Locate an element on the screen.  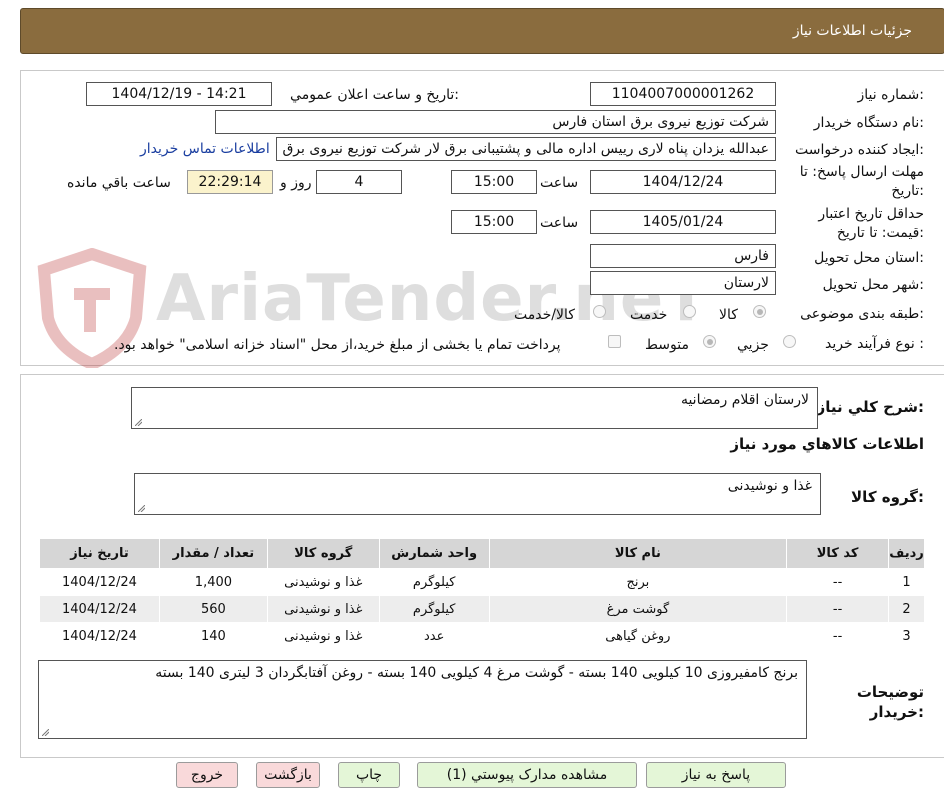
cell-name: گوشت مرغ is located at coordinates (638, 609).